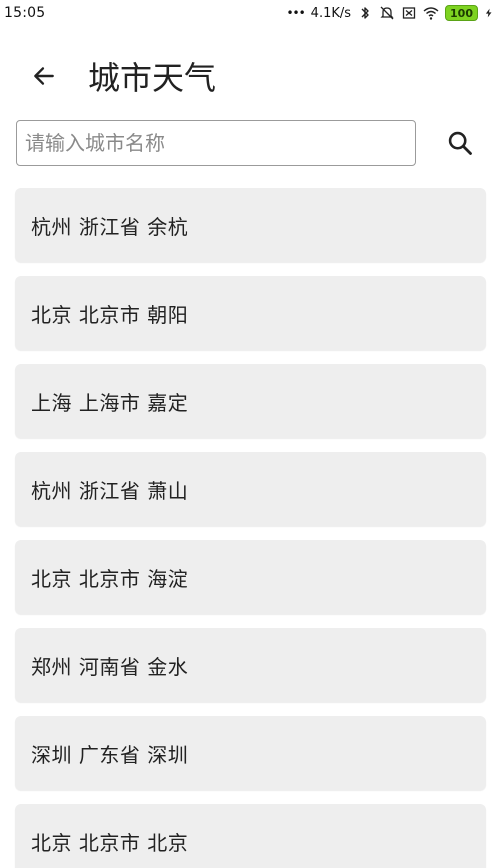 This screenshot has width=500, height=868. What do you see at coordinates (250, 665) in the screenshot?
I see `city-list-item: 郑州 河南省 金水` at bounding box center [250, 665].